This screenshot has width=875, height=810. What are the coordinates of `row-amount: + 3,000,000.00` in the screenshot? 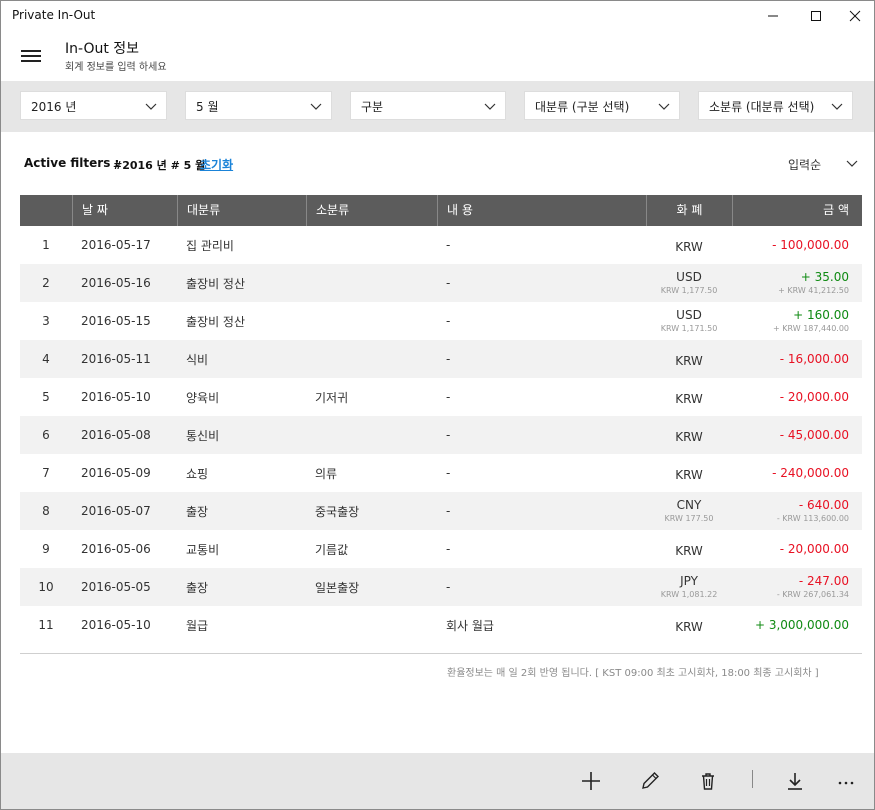 It's located at (790, 625).